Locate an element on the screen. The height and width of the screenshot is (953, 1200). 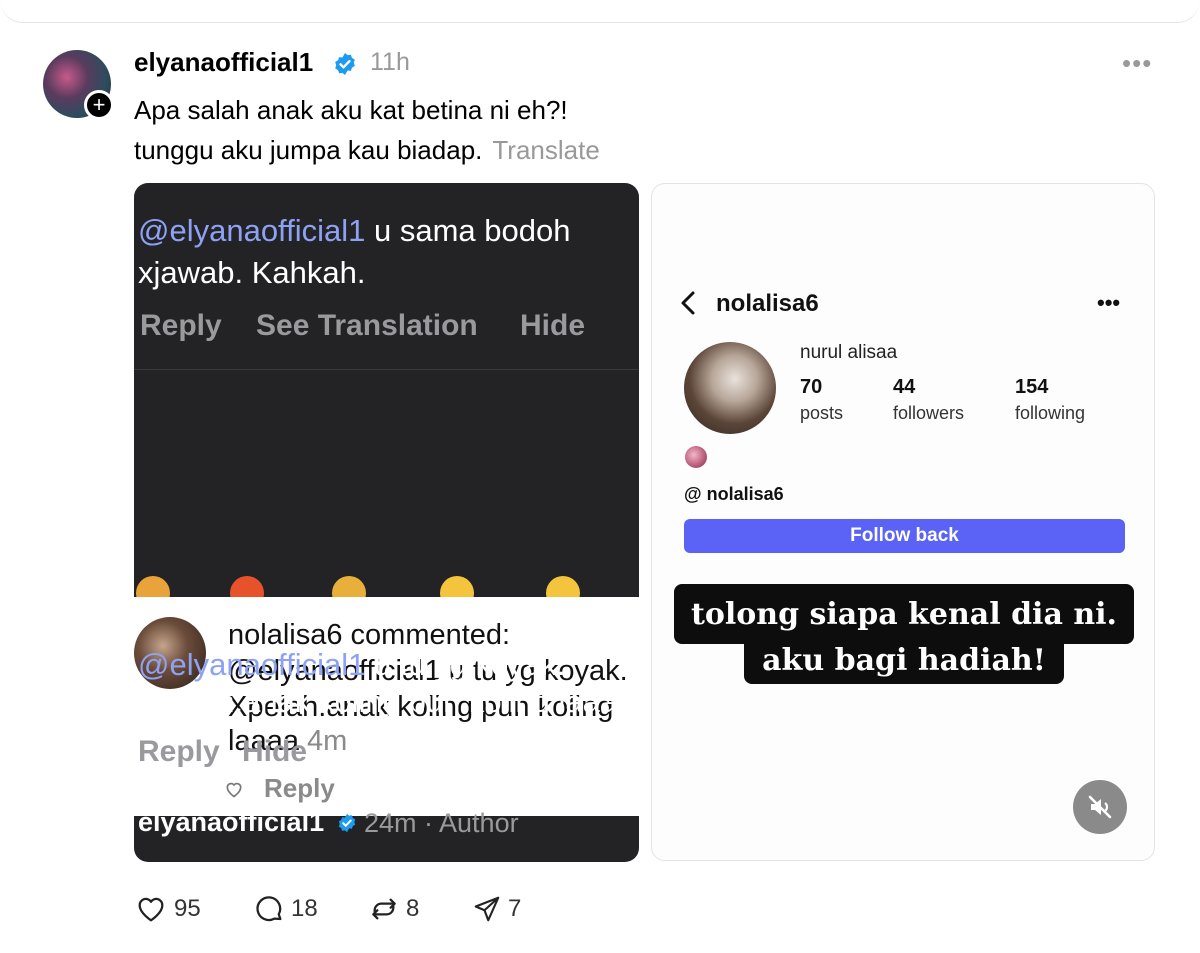
comment-line-1-rest: u sama bodoh is located at coordinates (468, 230).